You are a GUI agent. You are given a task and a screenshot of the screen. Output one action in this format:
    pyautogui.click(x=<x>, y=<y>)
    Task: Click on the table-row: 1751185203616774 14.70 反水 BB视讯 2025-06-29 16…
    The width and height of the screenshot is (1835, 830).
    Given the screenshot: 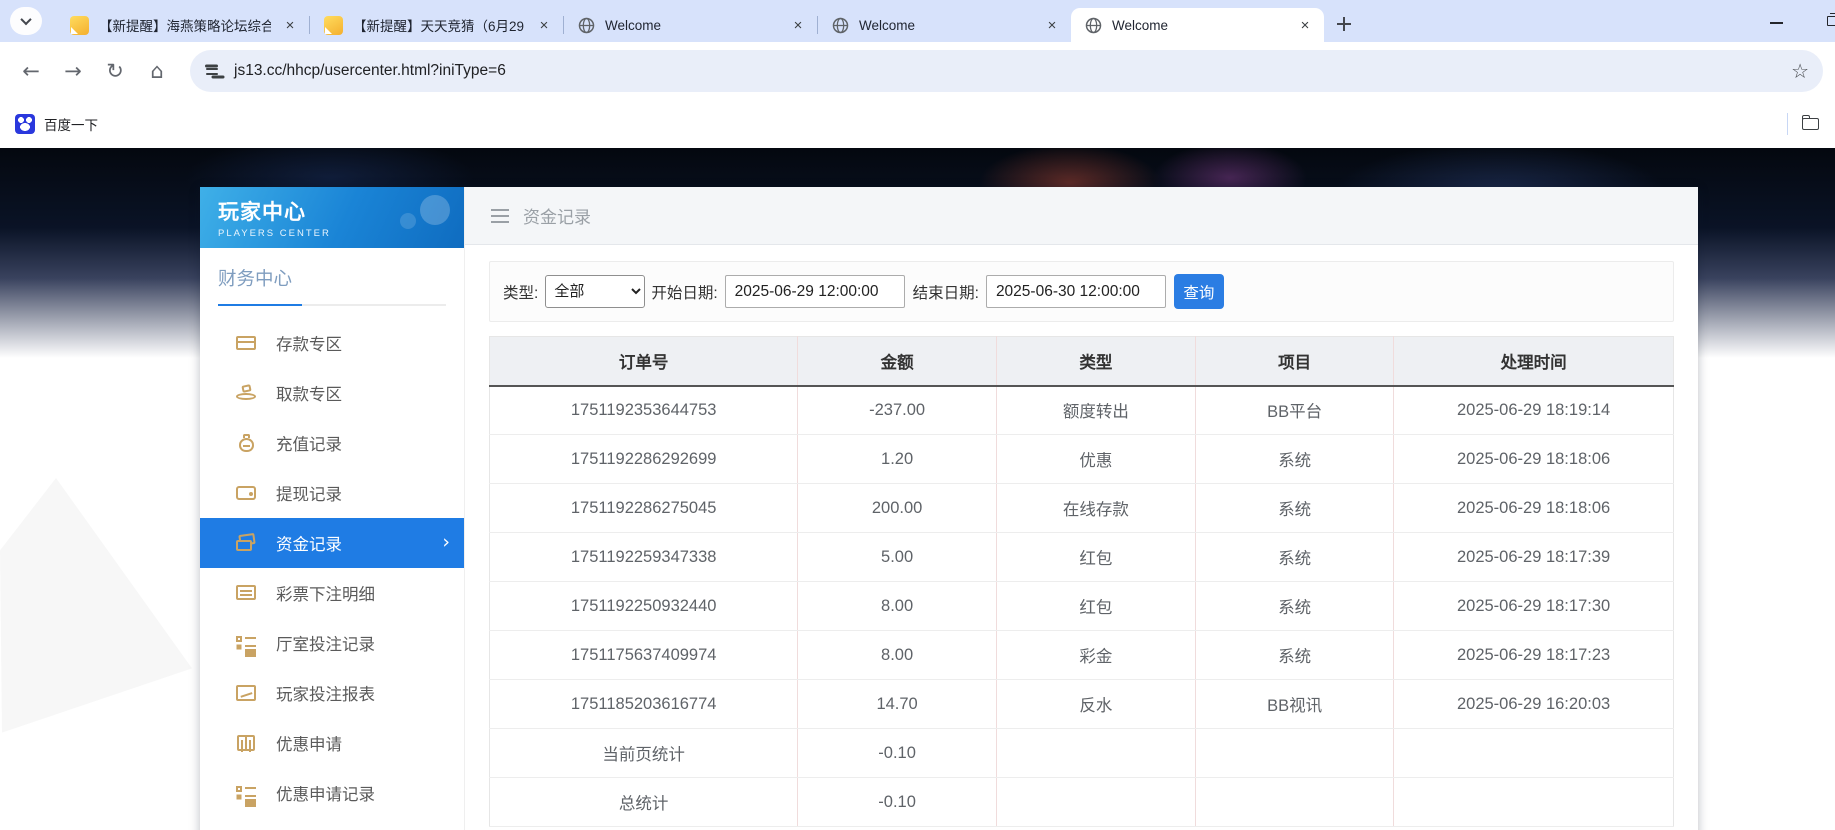 What is the action you would take?
    pyautogui.click(x=1081, y=704)
    